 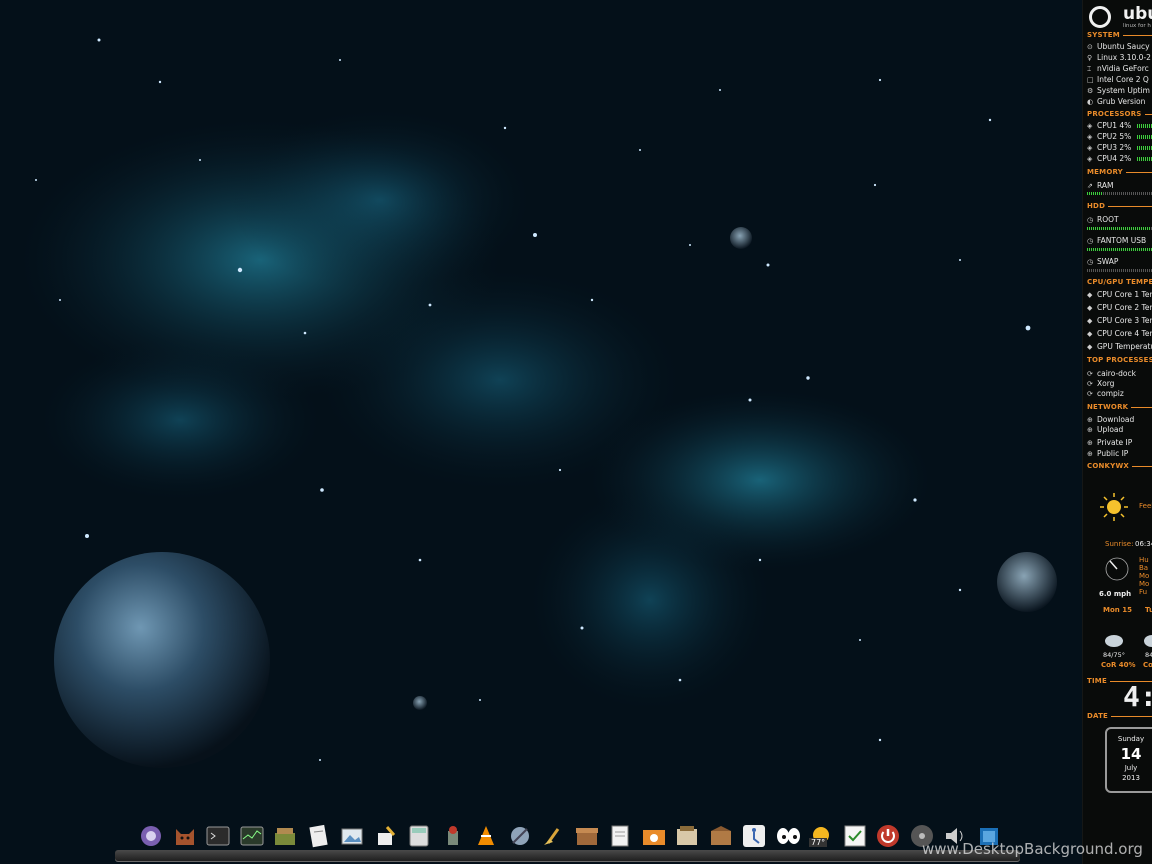 I want to click on net-download: ⊕ Download, so click(x=1111, y=419).